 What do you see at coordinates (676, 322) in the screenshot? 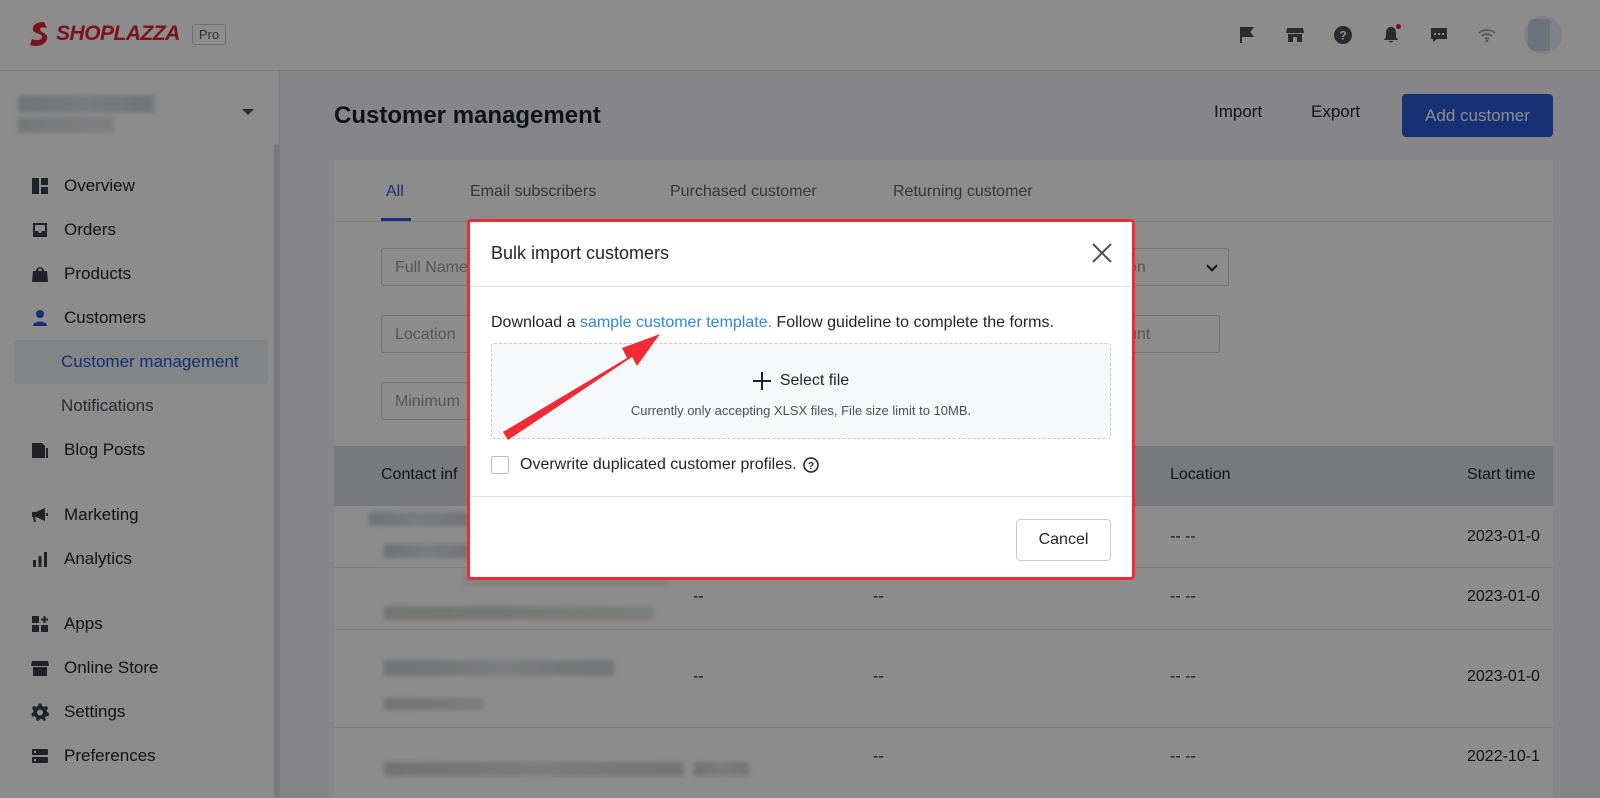
I see `sample-template-link: sample customer template.` at bounding box center [676, 322].